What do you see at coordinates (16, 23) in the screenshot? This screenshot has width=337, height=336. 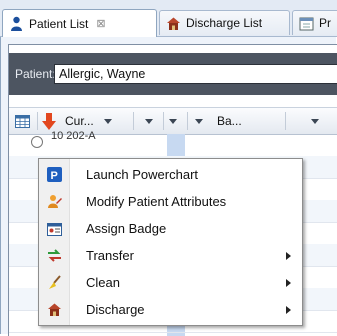 I see `person-icon` at bounding box center [16, 23].